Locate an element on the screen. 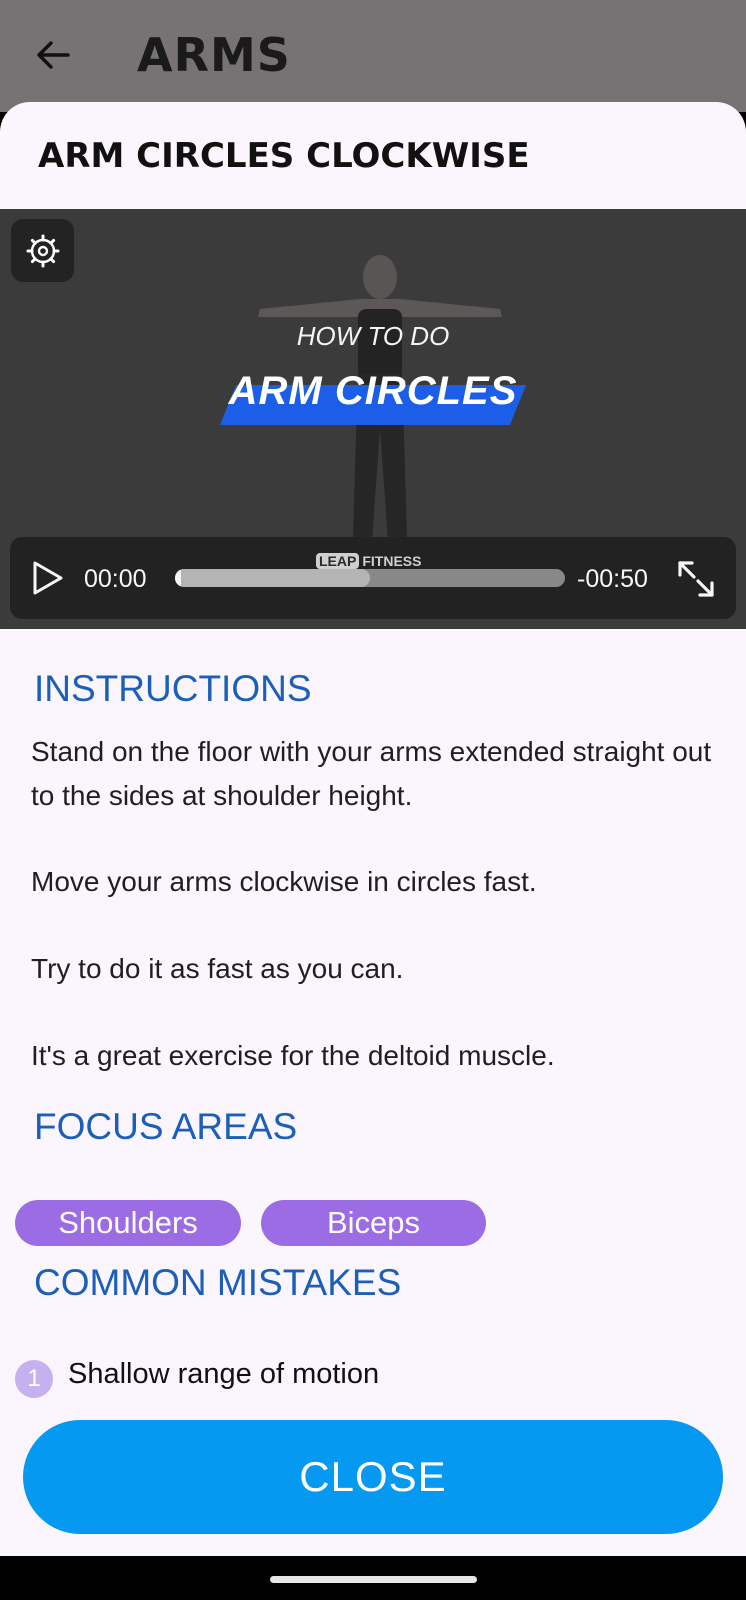 The height and width of the screenshot is (1600, 746). play-button is located at coordinates (50, 579).